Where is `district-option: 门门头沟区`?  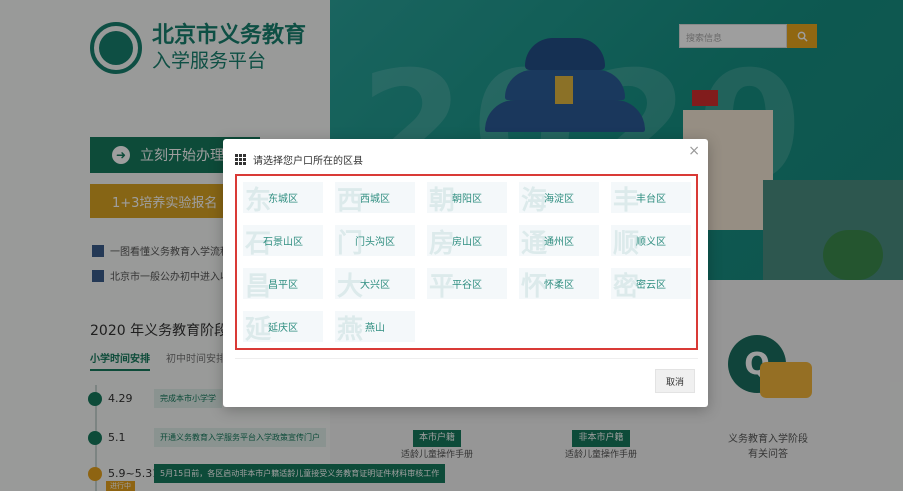 district-option: 门门头沟区 is located at coordinates (375, 240).